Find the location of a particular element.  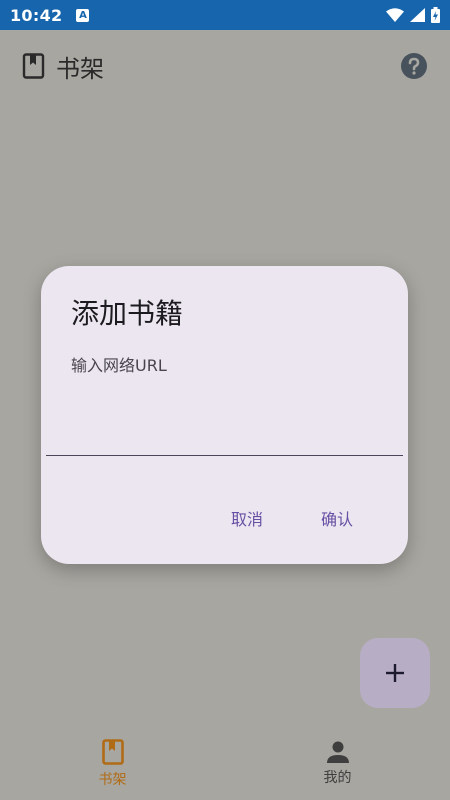

nav-item-bookshelf: 书架 is located at coordinates (112, 764).